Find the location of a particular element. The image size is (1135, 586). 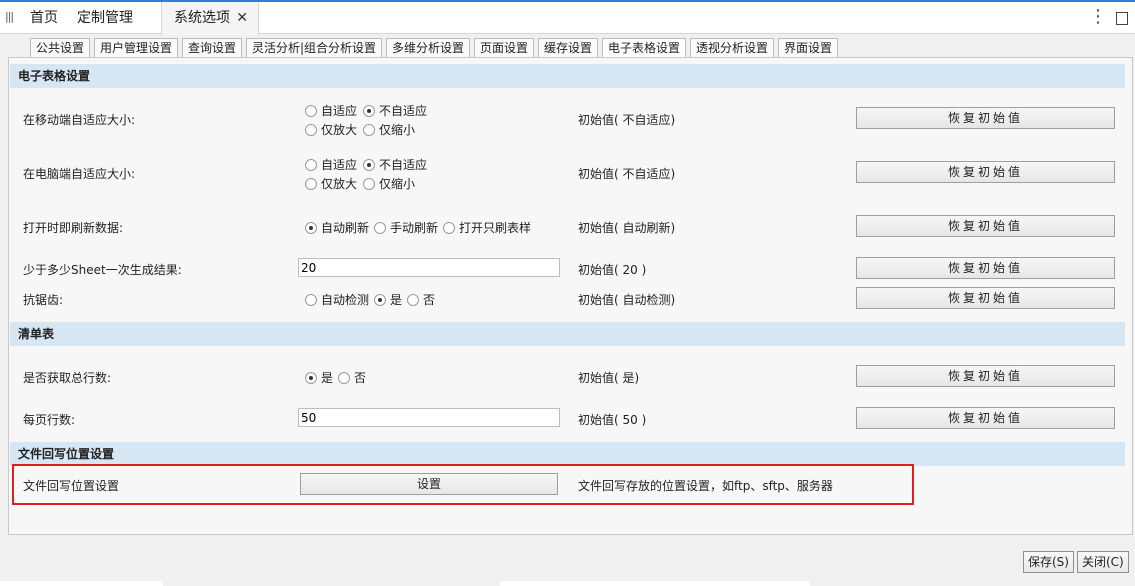

label-total-rows: 是否获取总行数: is located at coordinates (67, 378).